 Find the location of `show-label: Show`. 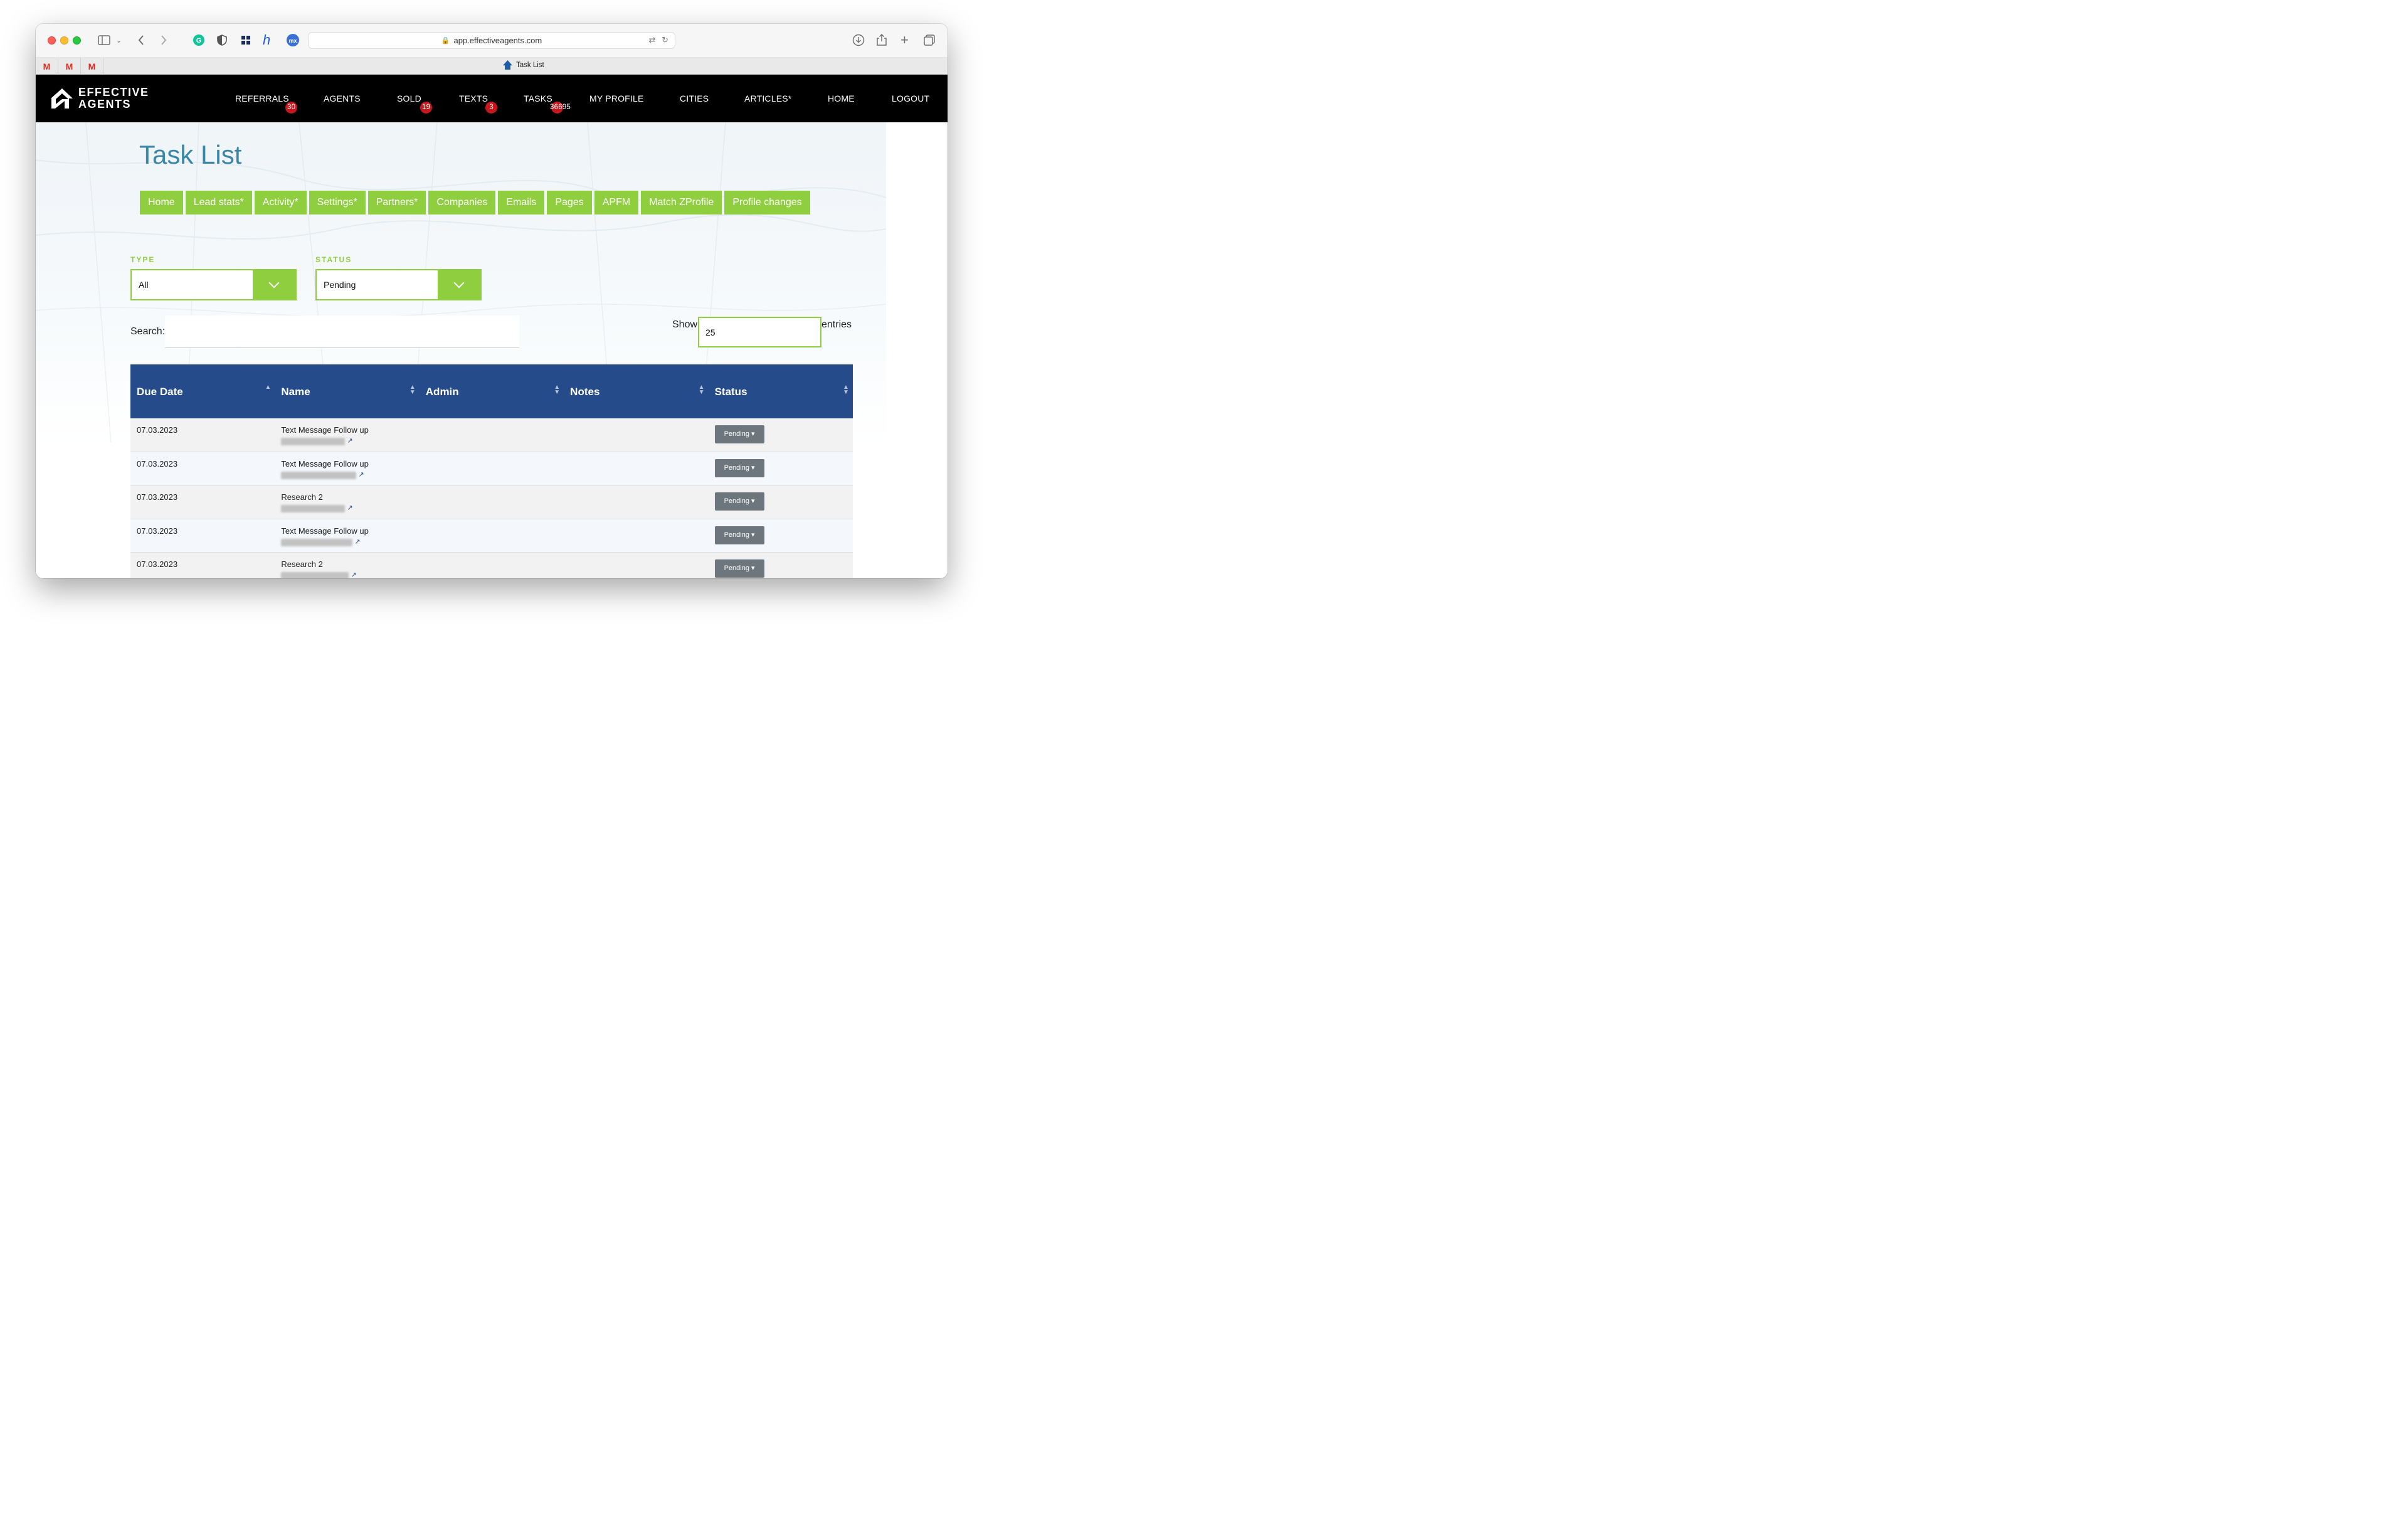

show-label: Show is located at coordinates (685, 324).